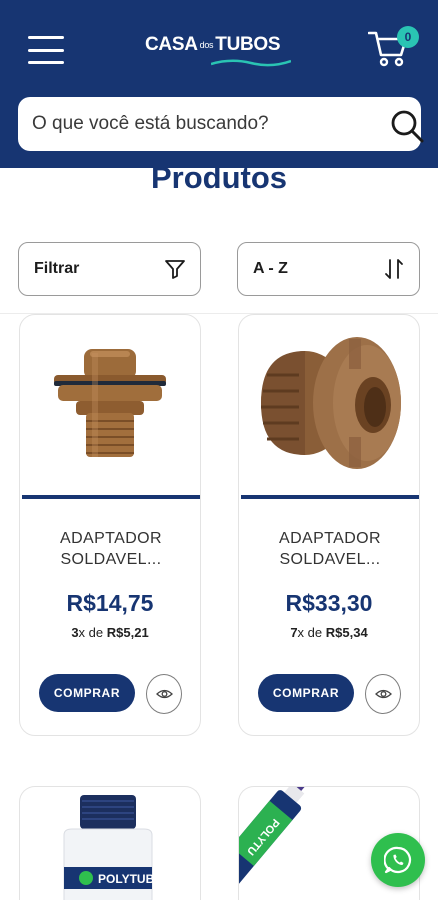  Describe the element at coordinates (270, 268) in the screenshot. I see `sort-label: A - Z` at that location.